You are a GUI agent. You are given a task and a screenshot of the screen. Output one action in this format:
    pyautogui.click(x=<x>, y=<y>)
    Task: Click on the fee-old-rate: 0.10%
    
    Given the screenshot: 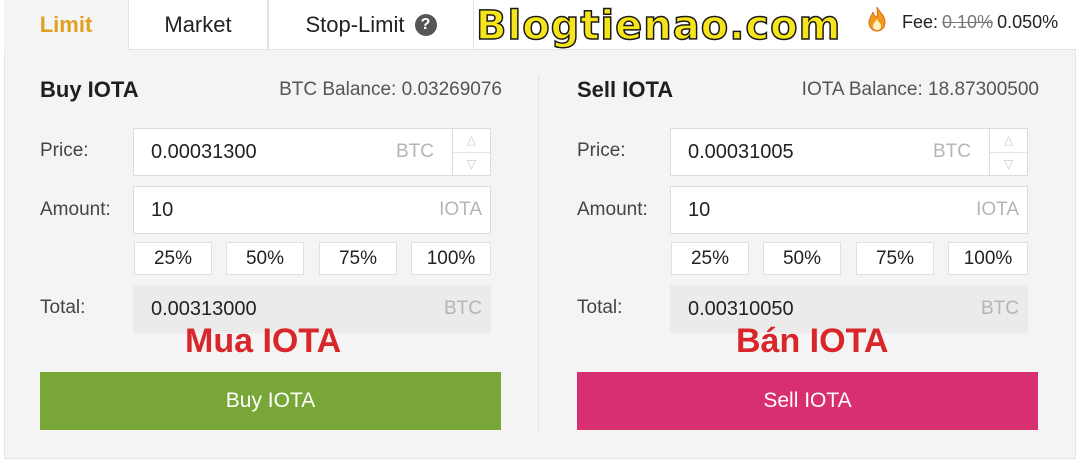 What is the action you would take?
    pyautogui.click(x=968, y=22)
    